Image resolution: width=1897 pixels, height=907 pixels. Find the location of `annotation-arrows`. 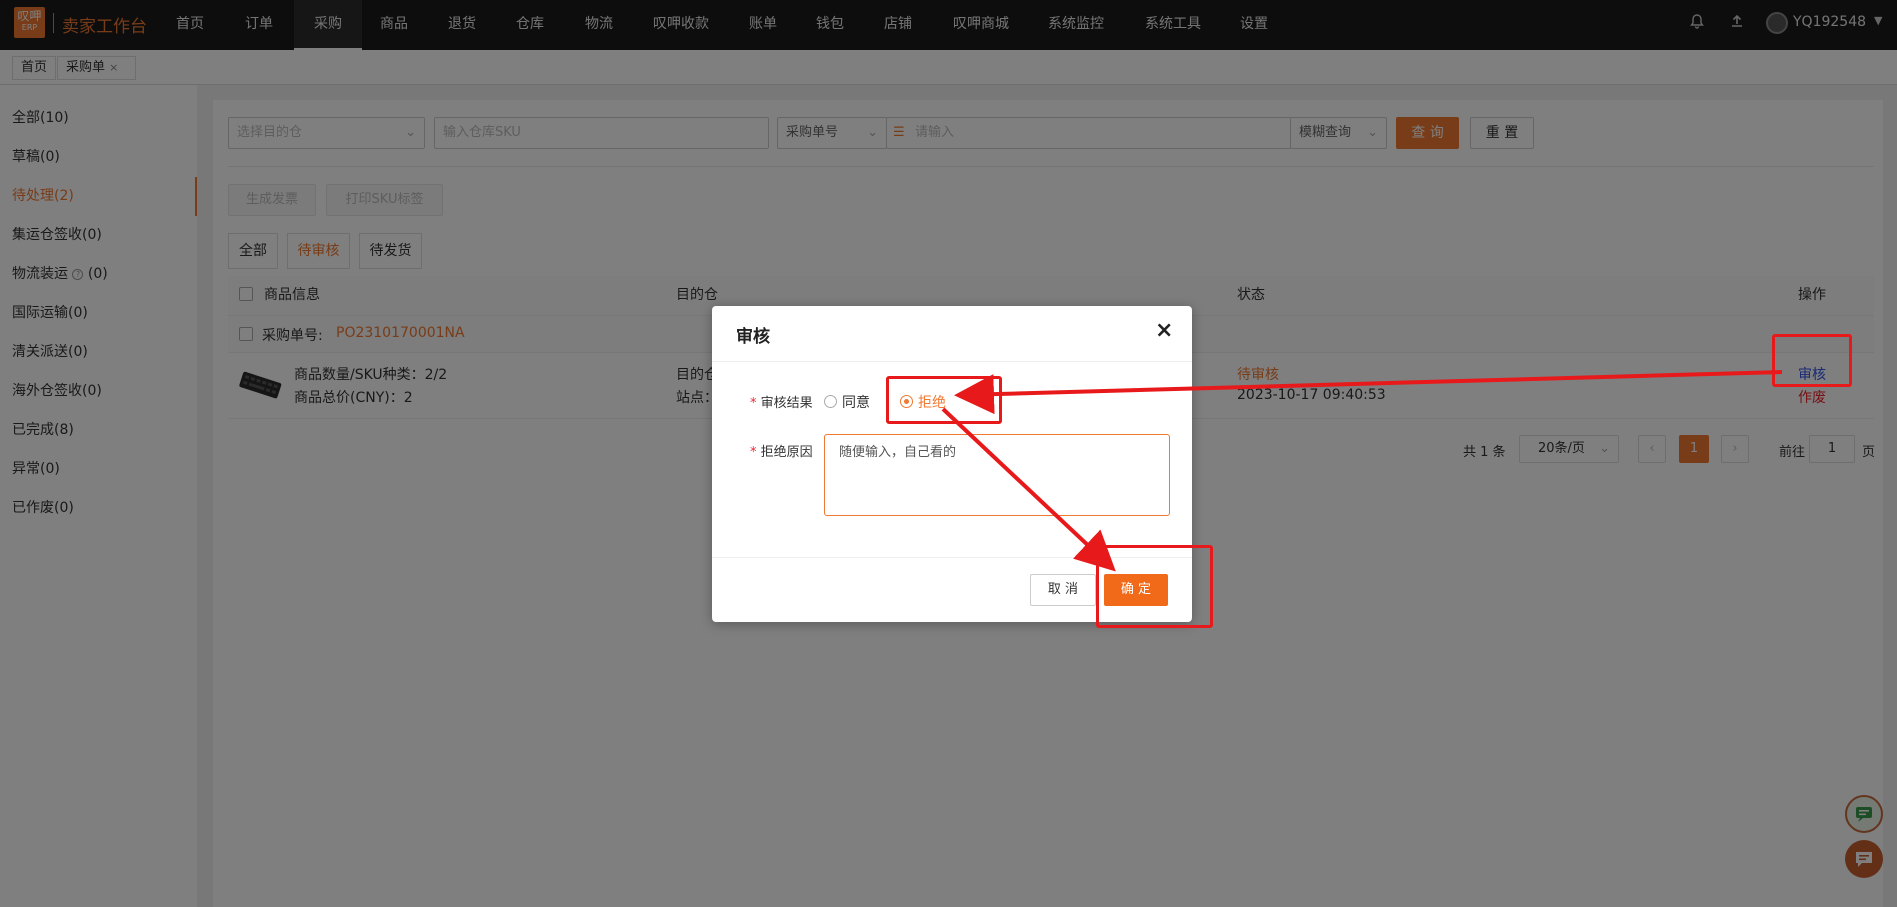

annotation-arrows is located at coordinates (1362, 471).